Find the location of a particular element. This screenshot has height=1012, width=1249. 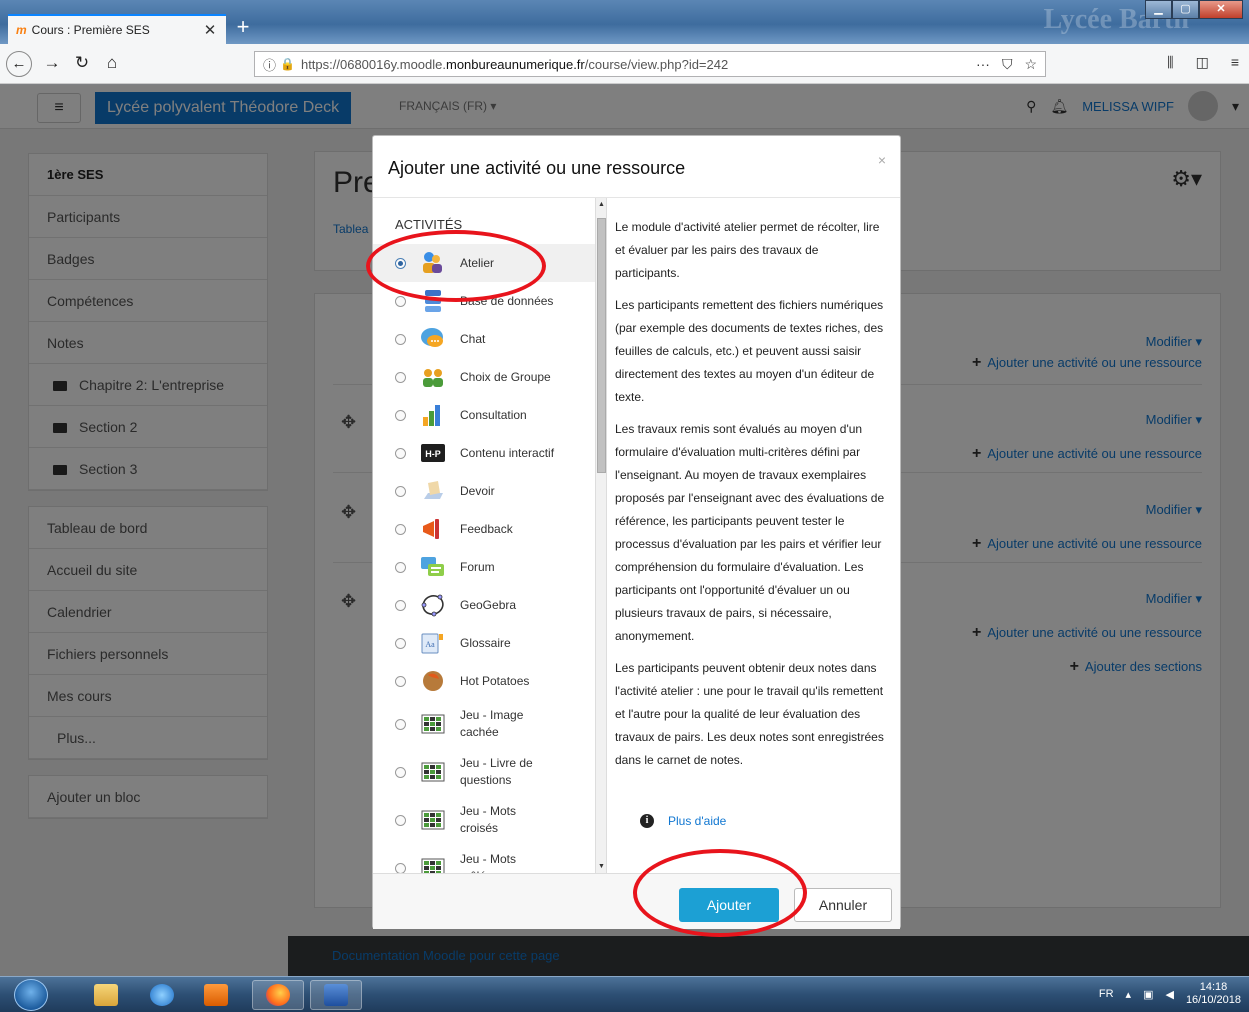

activity-option: Forum is located at coordinates (484, 567).